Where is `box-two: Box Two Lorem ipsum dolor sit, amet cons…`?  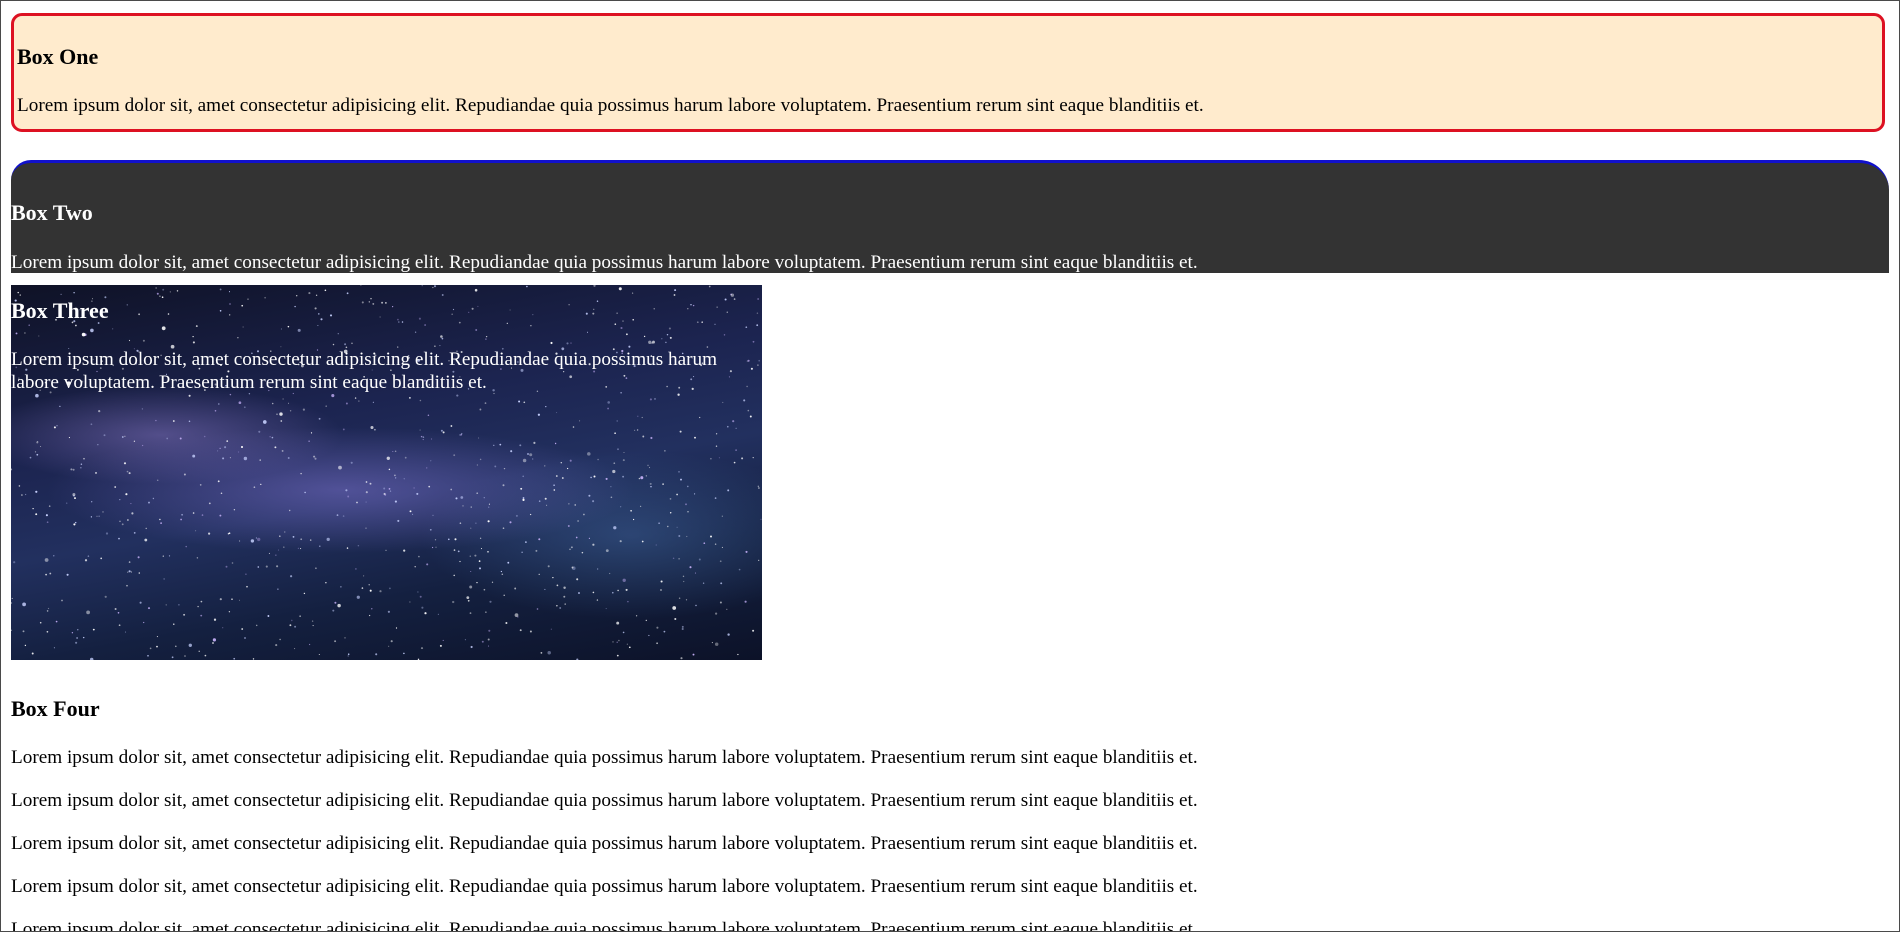
box-two: Box Two Lorem ipsum dolor sit, amet cons… is located at coordinates (950, 216).